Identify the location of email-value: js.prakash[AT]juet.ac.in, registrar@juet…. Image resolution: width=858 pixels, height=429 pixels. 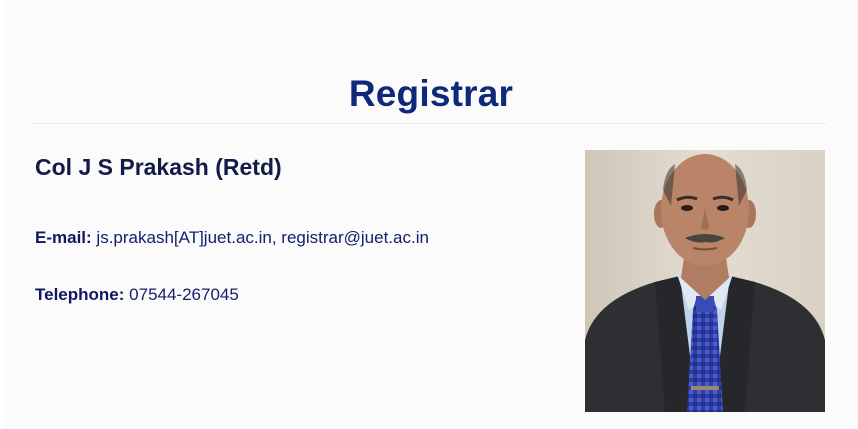
(262, 237).